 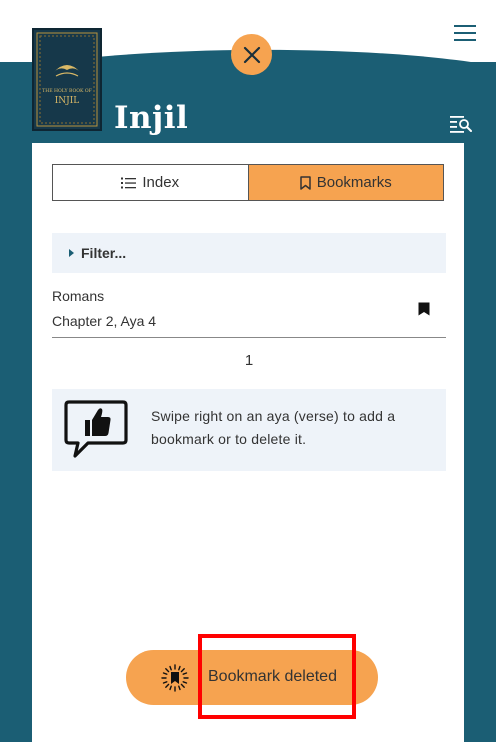 What do you see at coordinates (161, 182) in the screenshot?
I see `tab-index-label: Index` at bounding box center [161, 182].